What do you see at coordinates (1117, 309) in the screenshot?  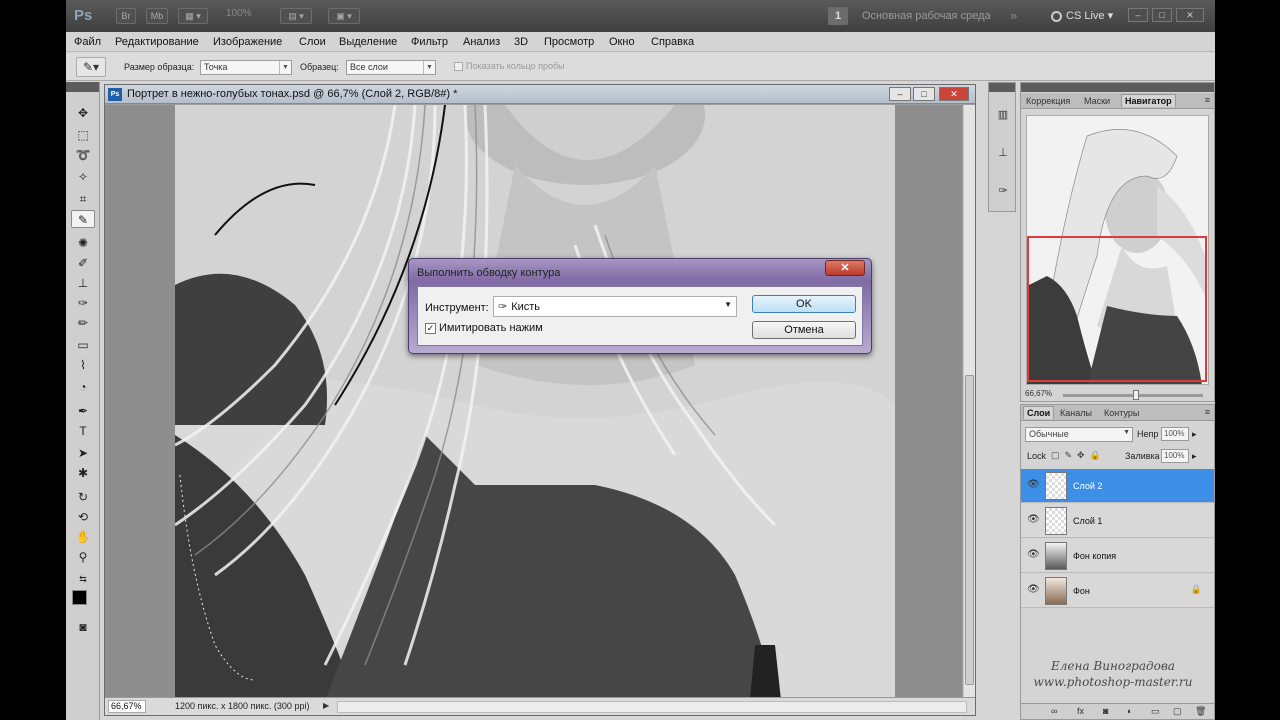 I see `navigator-view-box` at bounding box center [1117, 309].